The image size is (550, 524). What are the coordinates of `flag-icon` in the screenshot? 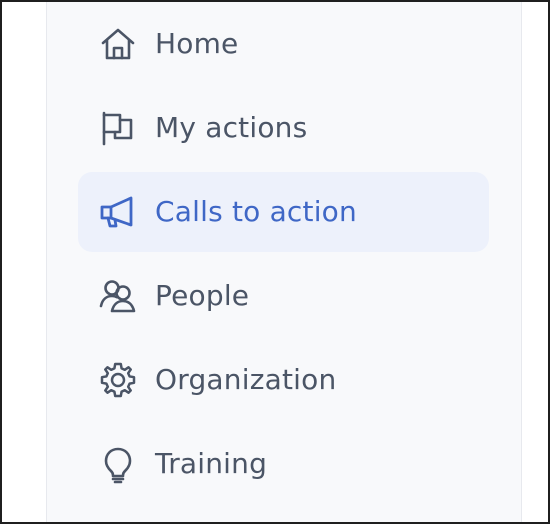 It's located at (118, 128).